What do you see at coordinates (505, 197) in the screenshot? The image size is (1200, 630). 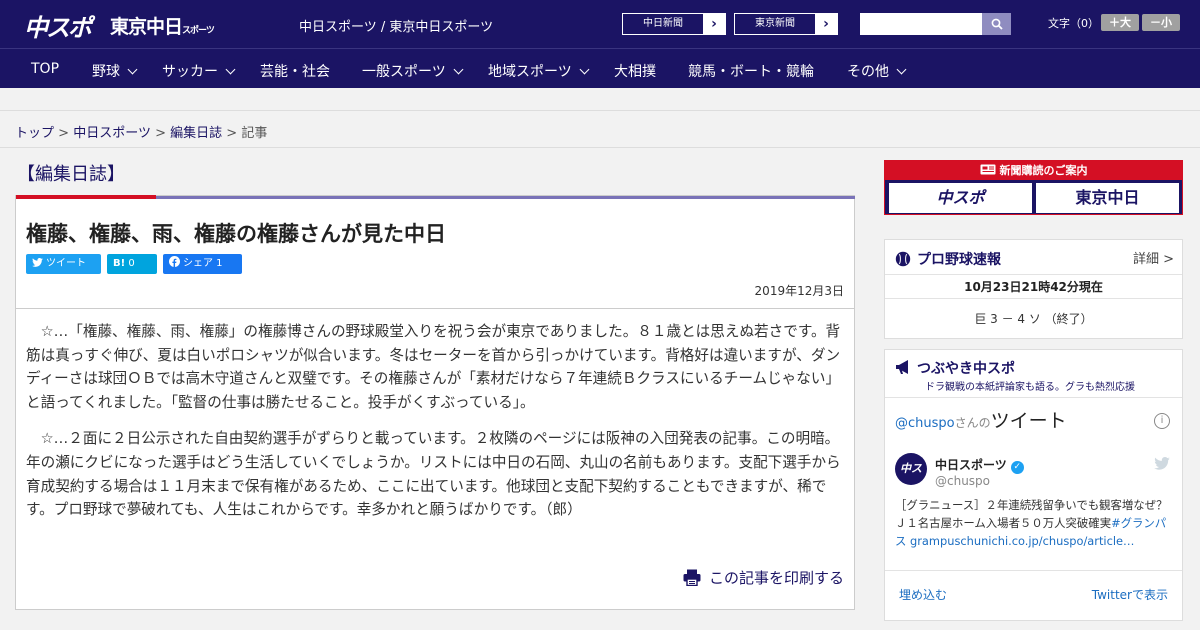 I see `title-accent-blue` at bounding box center [505, 197].